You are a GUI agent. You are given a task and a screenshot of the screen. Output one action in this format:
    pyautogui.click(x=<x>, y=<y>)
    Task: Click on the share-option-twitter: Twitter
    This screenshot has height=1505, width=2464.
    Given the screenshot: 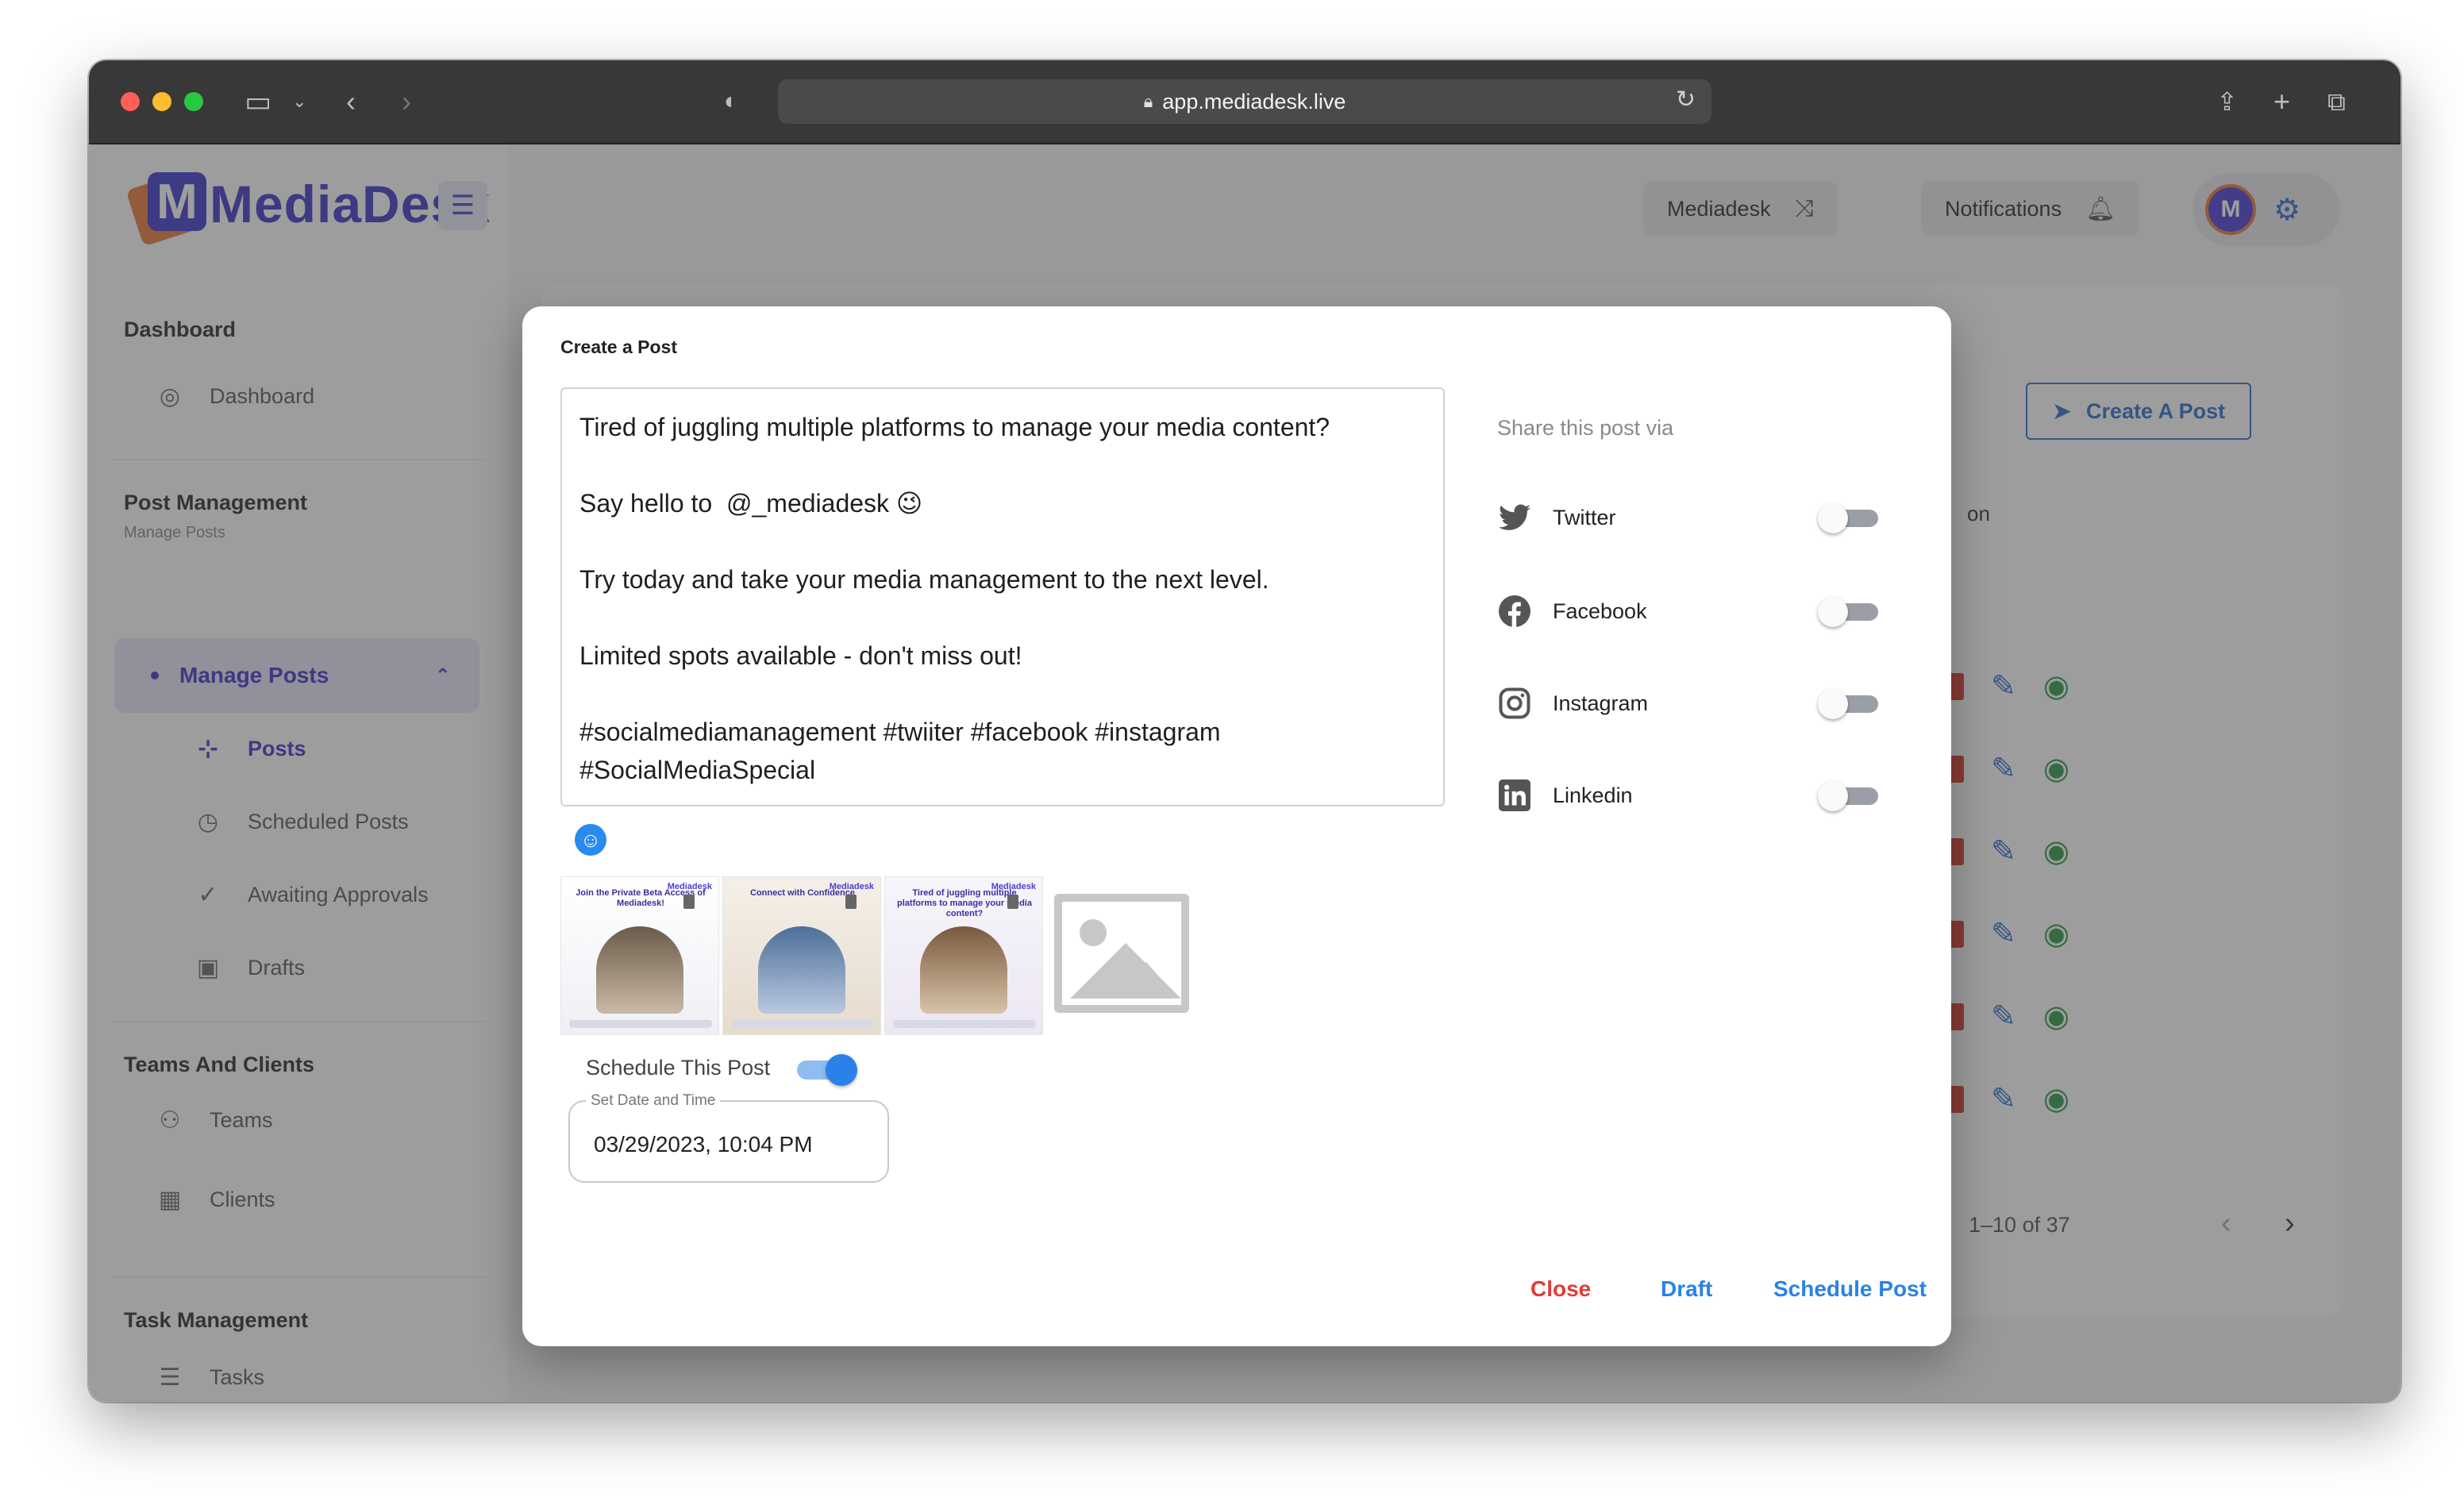 What is the action you would take?
    pyautogui.click(x=1688, y=517)
    